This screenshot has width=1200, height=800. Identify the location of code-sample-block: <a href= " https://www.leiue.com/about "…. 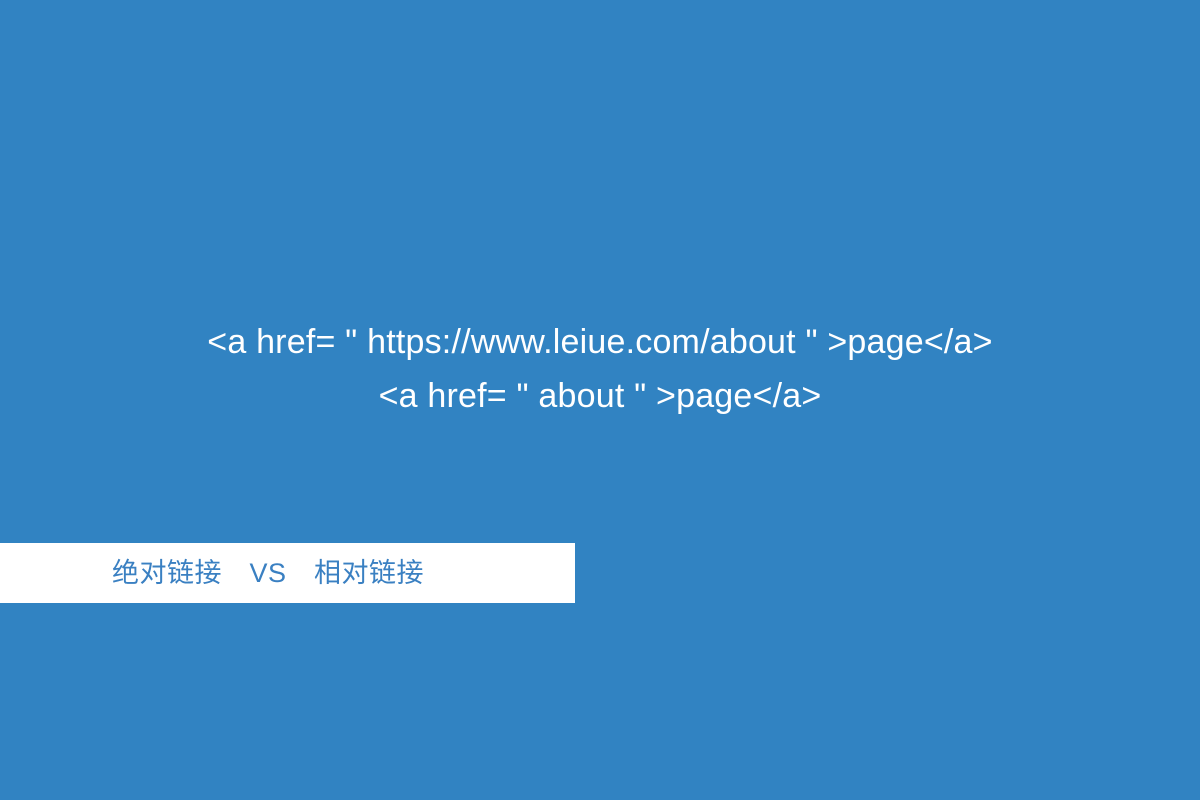
(600, 369).